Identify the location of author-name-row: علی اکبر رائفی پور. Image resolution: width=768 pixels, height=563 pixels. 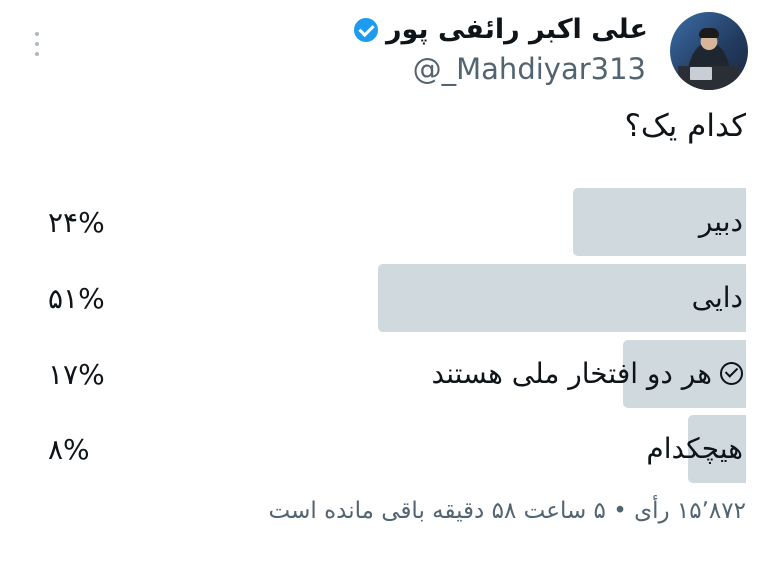
(500, 29).